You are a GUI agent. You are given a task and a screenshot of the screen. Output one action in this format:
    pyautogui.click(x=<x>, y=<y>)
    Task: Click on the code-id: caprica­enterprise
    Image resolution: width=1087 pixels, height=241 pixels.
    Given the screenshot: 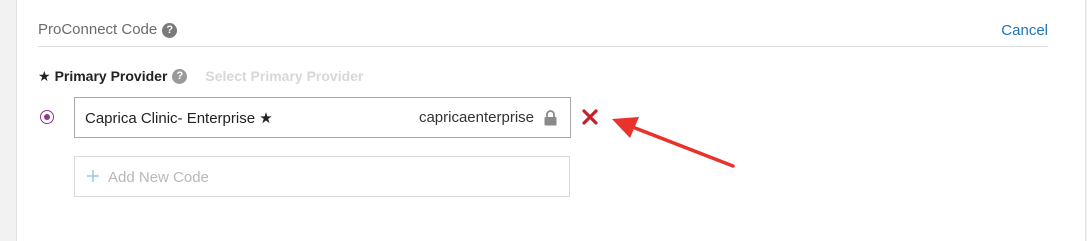 What is the action you would take?
    pyautogui.click(x=476, y=117)
    